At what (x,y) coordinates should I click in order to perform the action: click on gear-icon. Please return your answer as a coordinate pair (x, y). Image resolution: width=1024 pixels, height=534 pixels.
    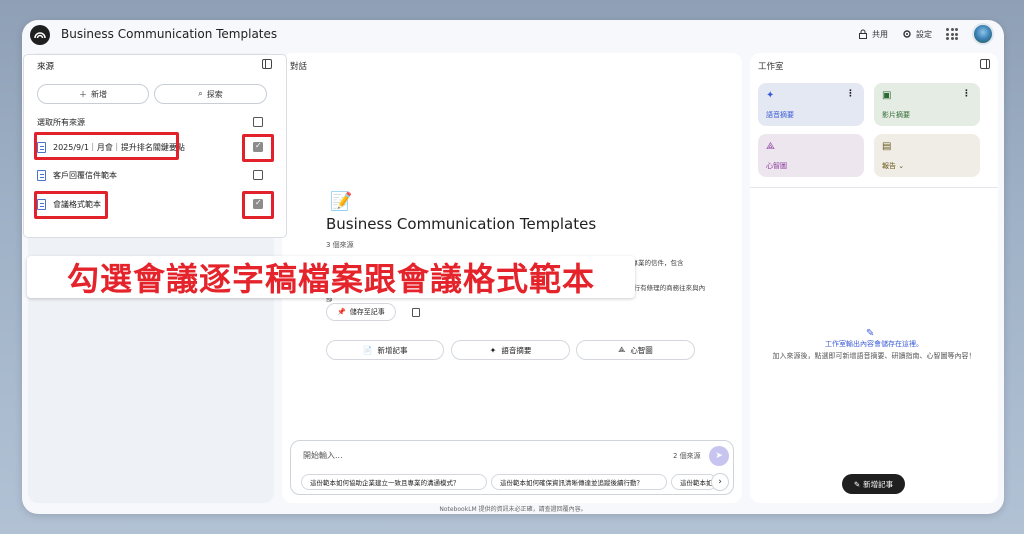
    Looking at the image, I should click on (907, 34).